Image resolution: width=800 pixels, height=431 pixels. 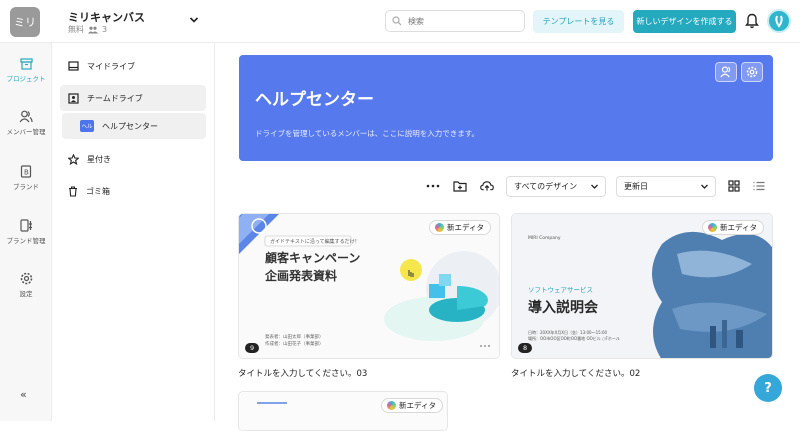 I want to click on upload-icon, so click(x=487, y=186).